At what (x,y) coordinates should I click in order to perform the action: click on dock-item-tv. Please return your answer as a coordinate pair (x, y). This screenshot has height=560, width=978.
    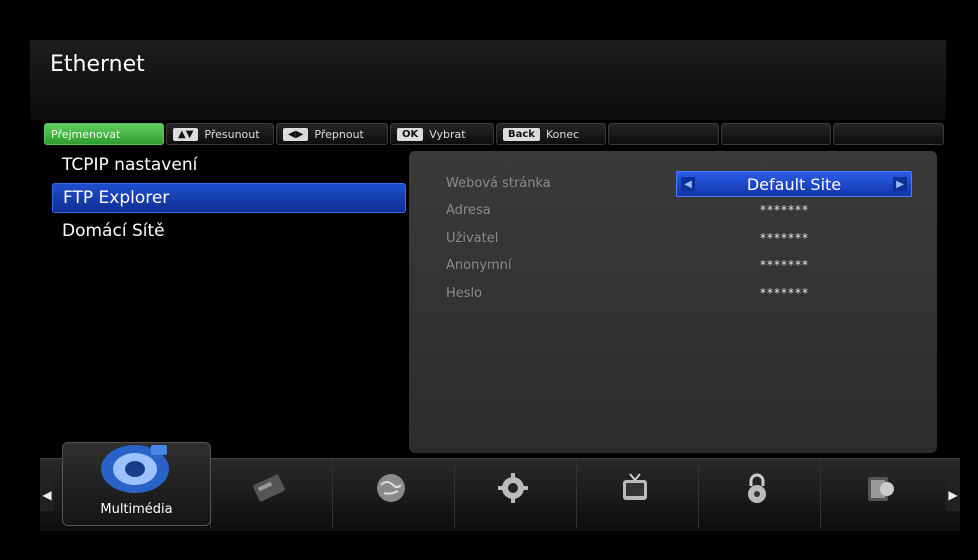
    Looking at the image, I should click on (635, 488).